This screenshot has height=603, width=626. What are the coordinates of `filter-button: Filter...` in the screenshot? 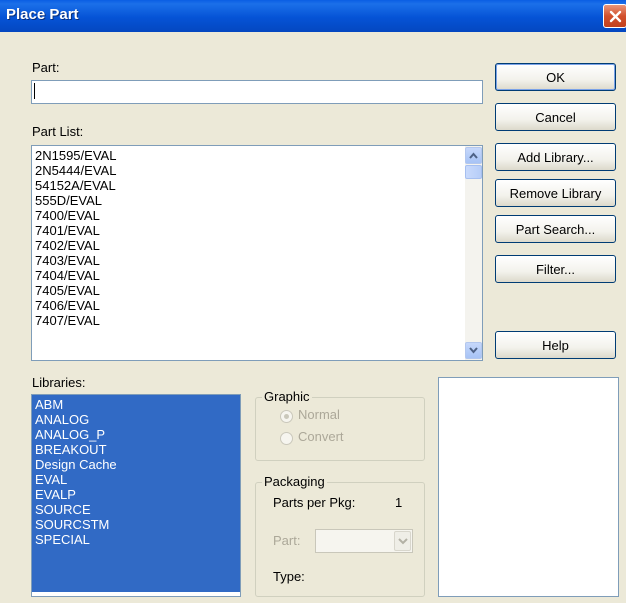 It's located at (555, 269).